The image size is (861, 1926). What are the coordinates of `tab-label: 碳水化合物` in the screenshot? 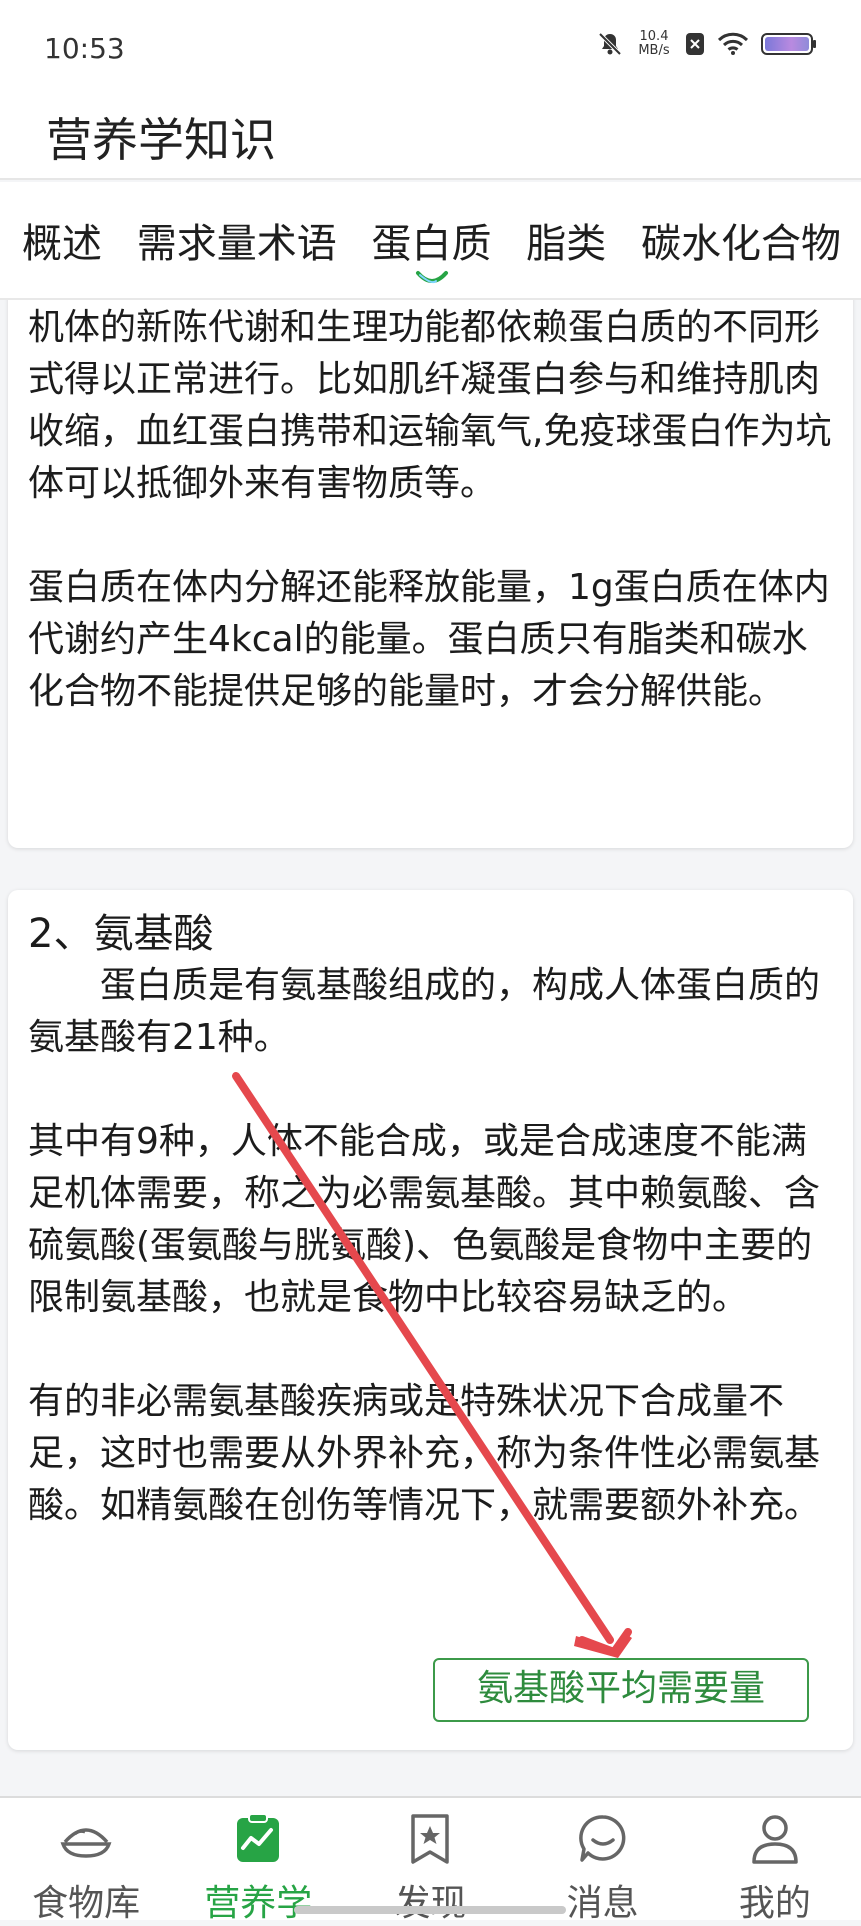 It's located at (741, 244).